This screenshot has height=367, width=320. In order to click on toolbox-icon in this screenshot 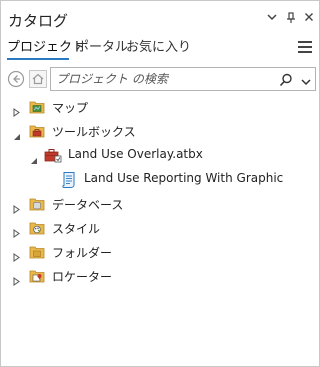, I will do `click(53, 155)`.